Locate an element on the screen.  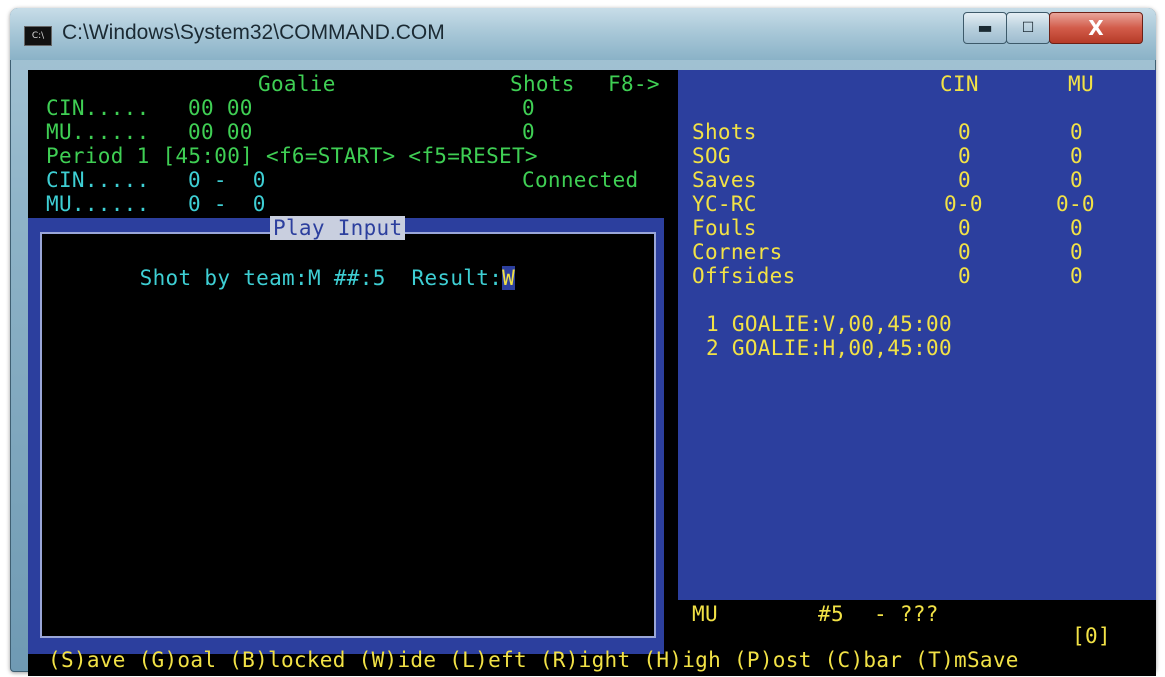
status-counter: [0] is located at coordinates (1091, 636).